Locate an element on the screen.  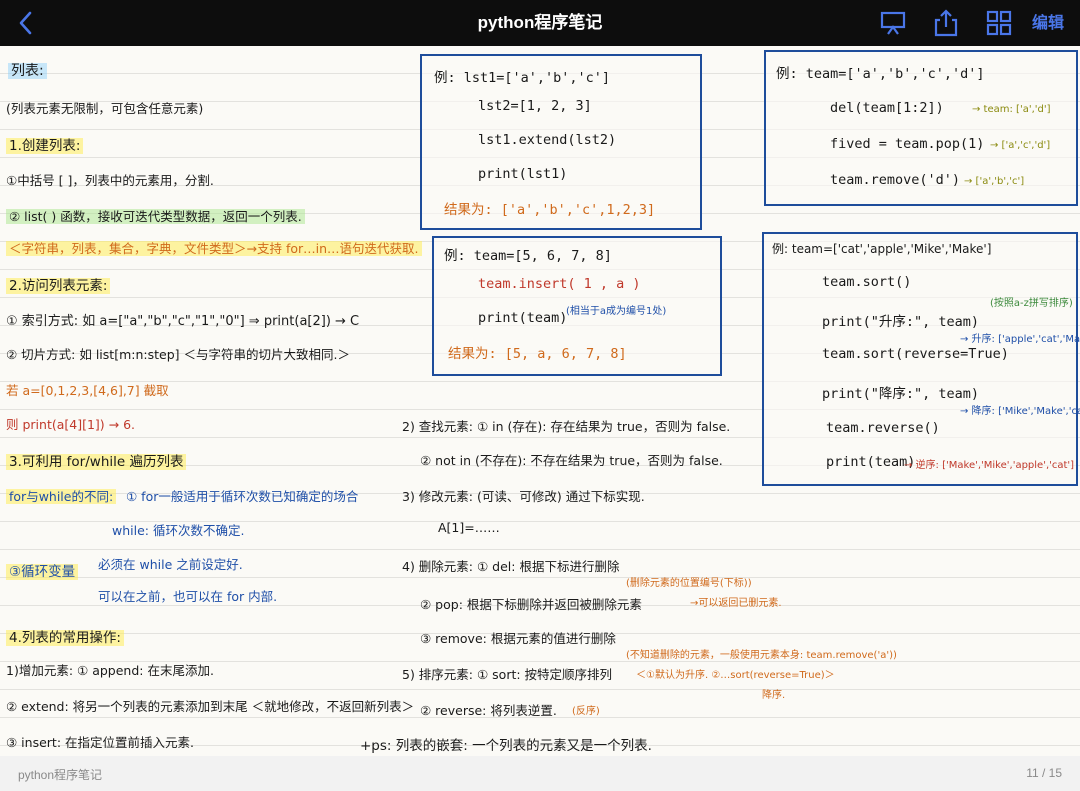
box4-asc-note: (按照a-z拼写排序) is located at coordinates (1031, 303).